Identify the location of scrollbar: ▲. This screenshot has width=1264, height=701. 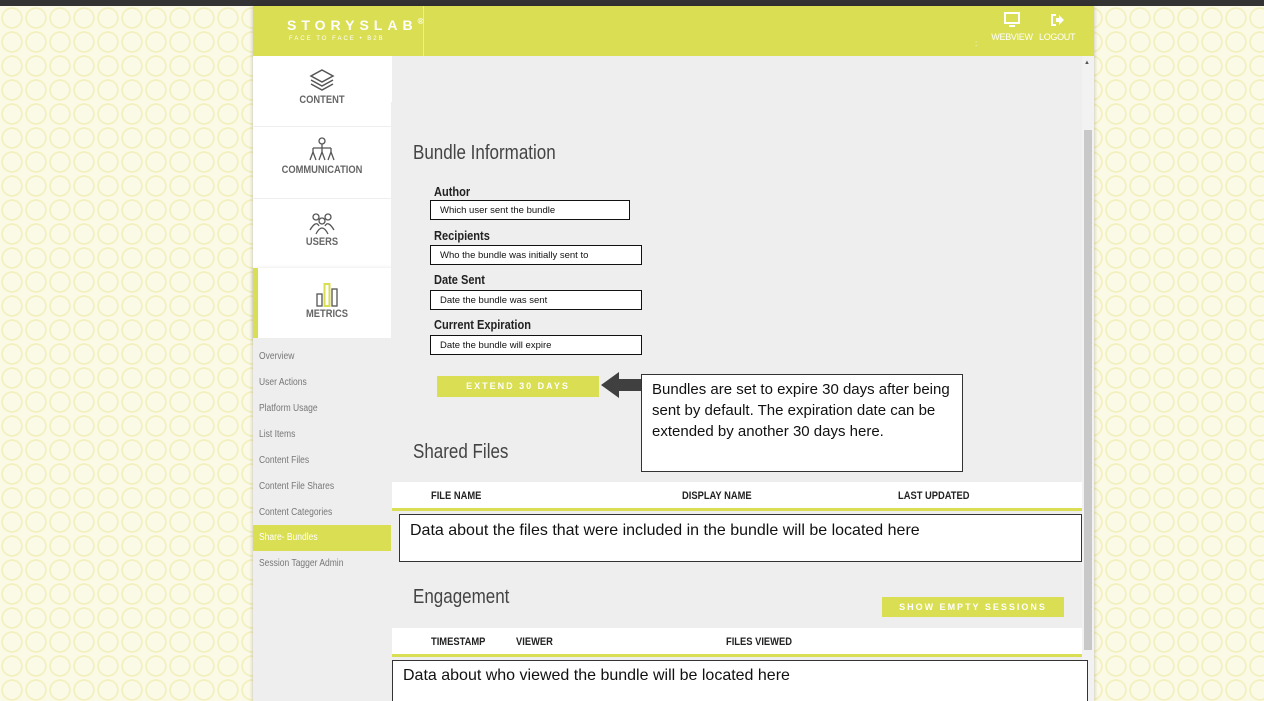
(1088, 378).